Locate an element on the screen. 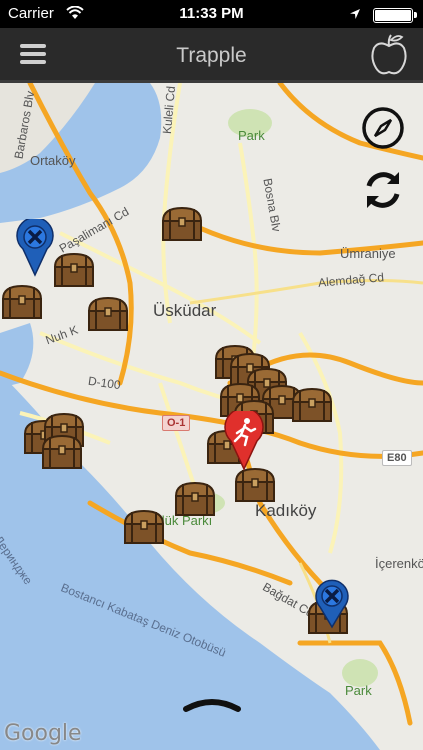 This screenshot has width=423, height=750. map-label-ortakoy: Ortaköy is located at coordinates (53, 160).